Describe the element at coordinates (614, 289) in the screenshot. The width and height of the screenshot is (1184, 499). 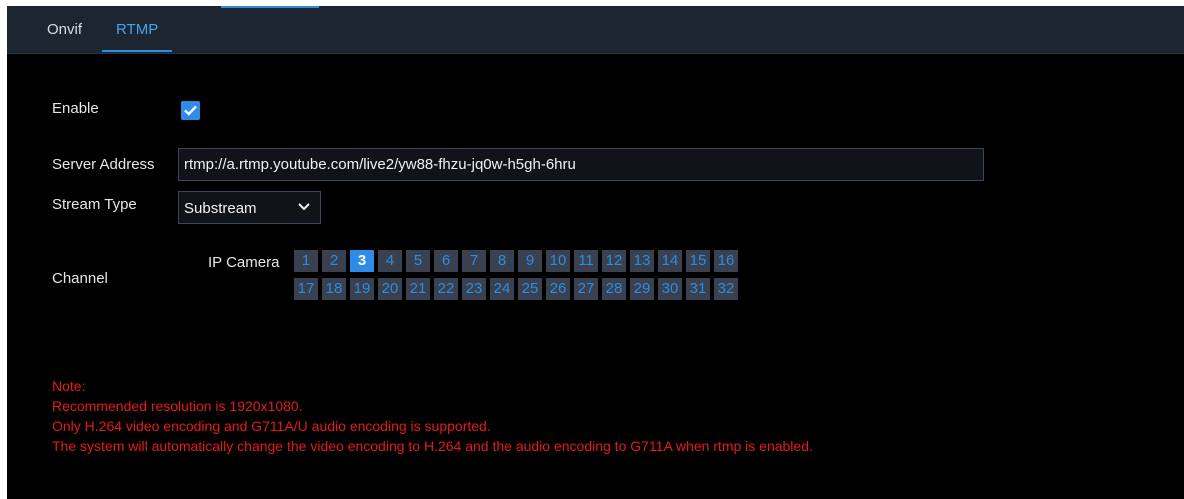
I see `channel-button-28: 28` at that location.